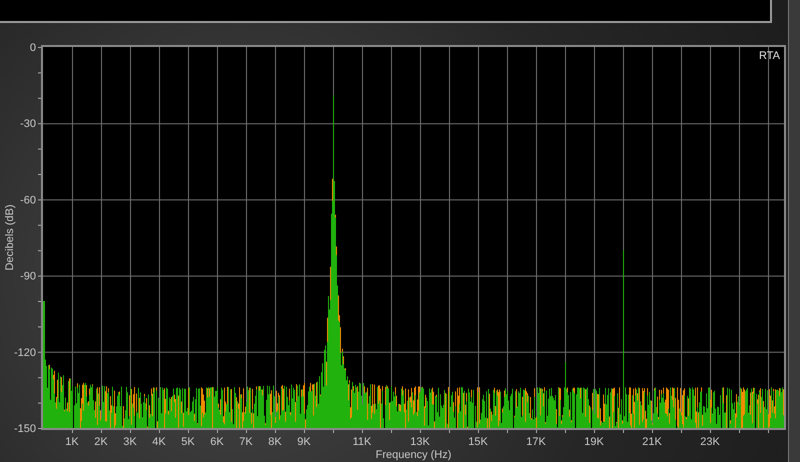 Image resolution: width=800 pixels, height=462 pixels. What do you see at coordinates (362, 442) in the screenshot?
I see `x-tick-label: 11K` at bounding box center [362, 442].